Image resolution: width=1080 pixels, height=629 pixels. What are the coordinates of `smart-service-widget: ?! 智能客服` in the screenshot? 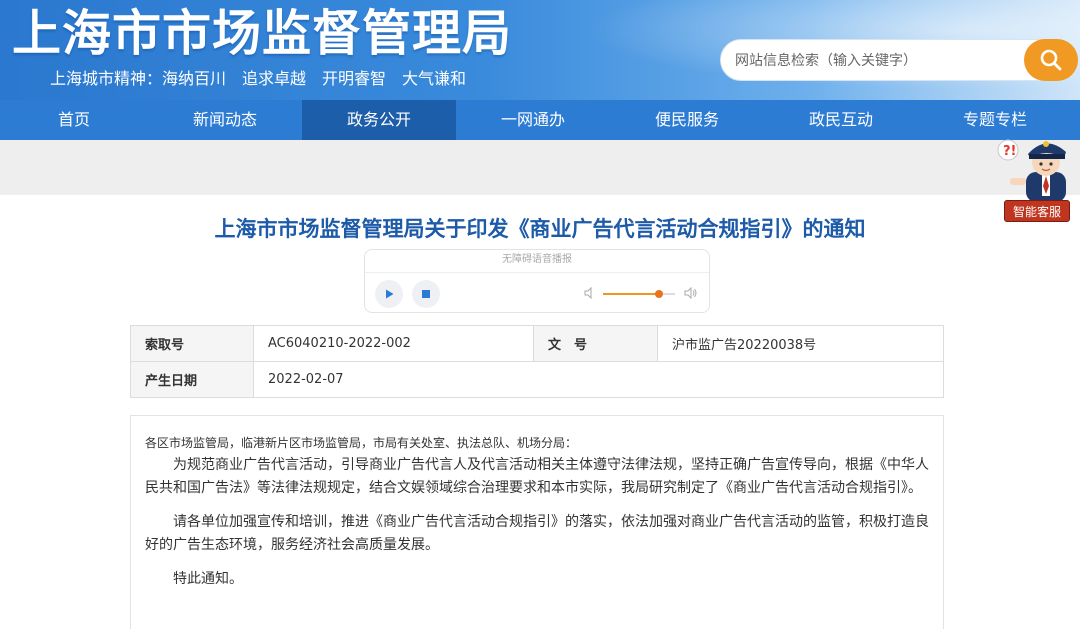 It's located at (1035, 177).